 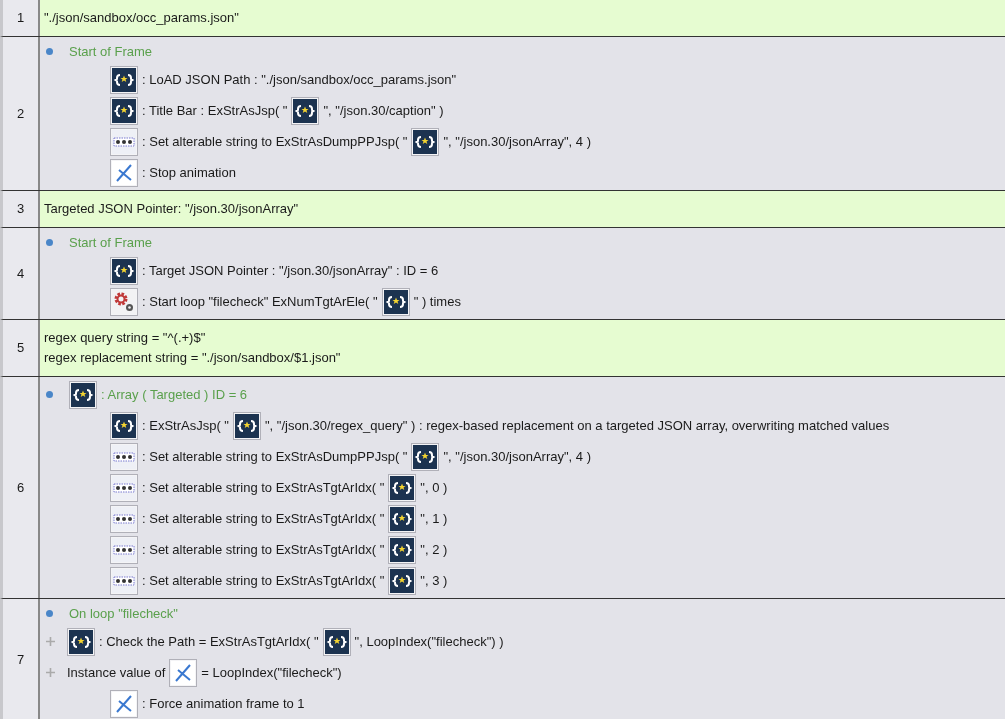 I want to click on comment-text: regex replacement string = "./json/sandbox/$1.json", so click(x=193, y=358).